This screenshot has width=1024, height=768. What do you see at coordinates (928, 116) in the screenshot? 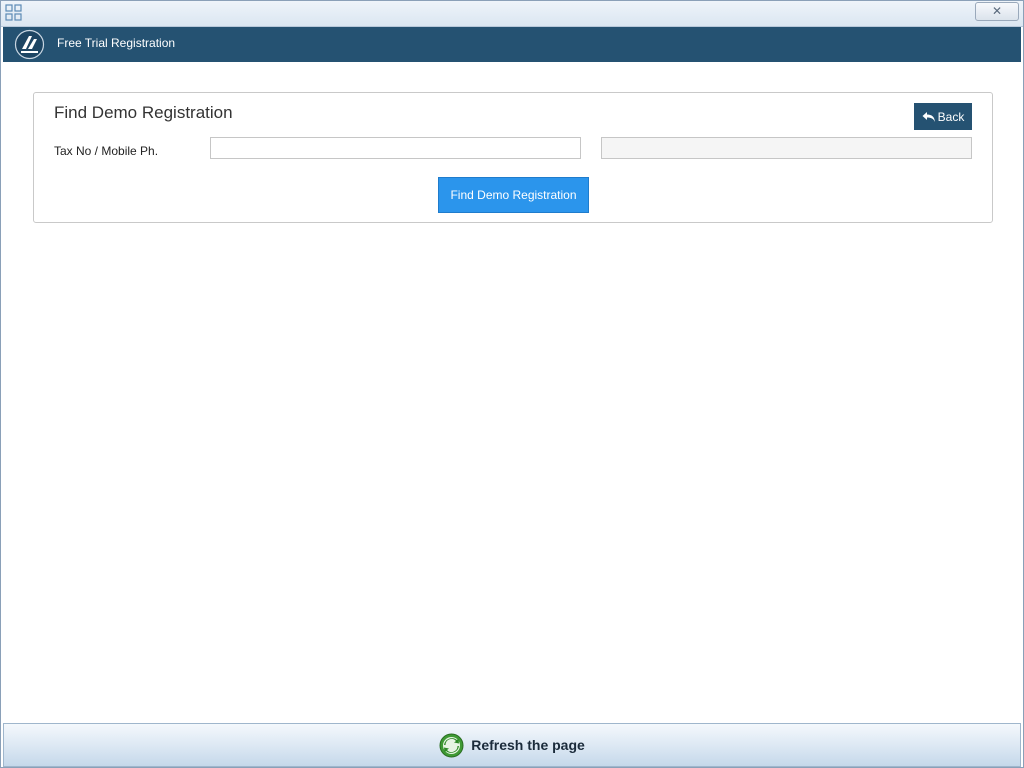
I see `back-arrow-icon` at bounding box center [928, 116].